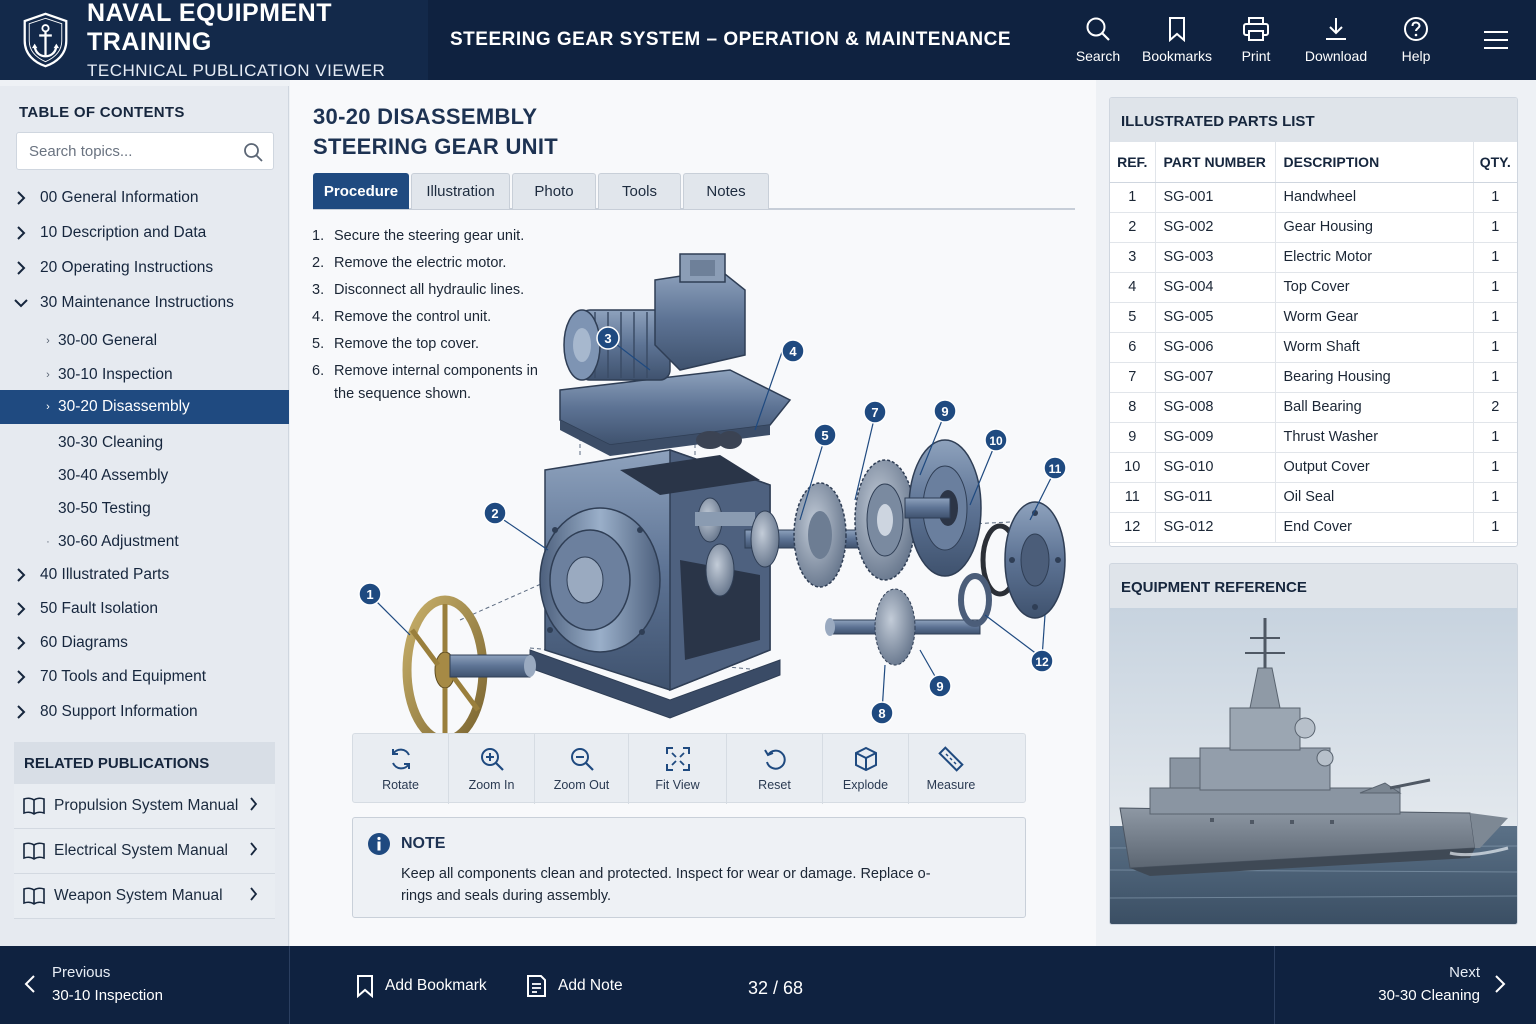 This screenshot has width=1536, height=1024. Describe the element at coordinates (726, 191) in the screenshot. I see `tab-notes: Notes` at that location.